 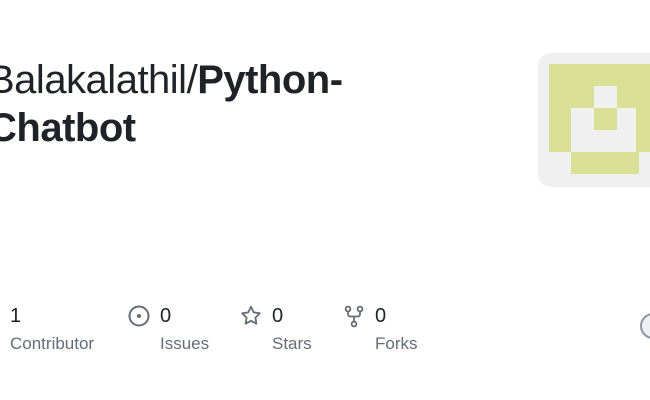 What do you see at coordinates (52, 343) in the screenshot?
I see `contributors-label: Contributor` at bounding box center [52, 343].